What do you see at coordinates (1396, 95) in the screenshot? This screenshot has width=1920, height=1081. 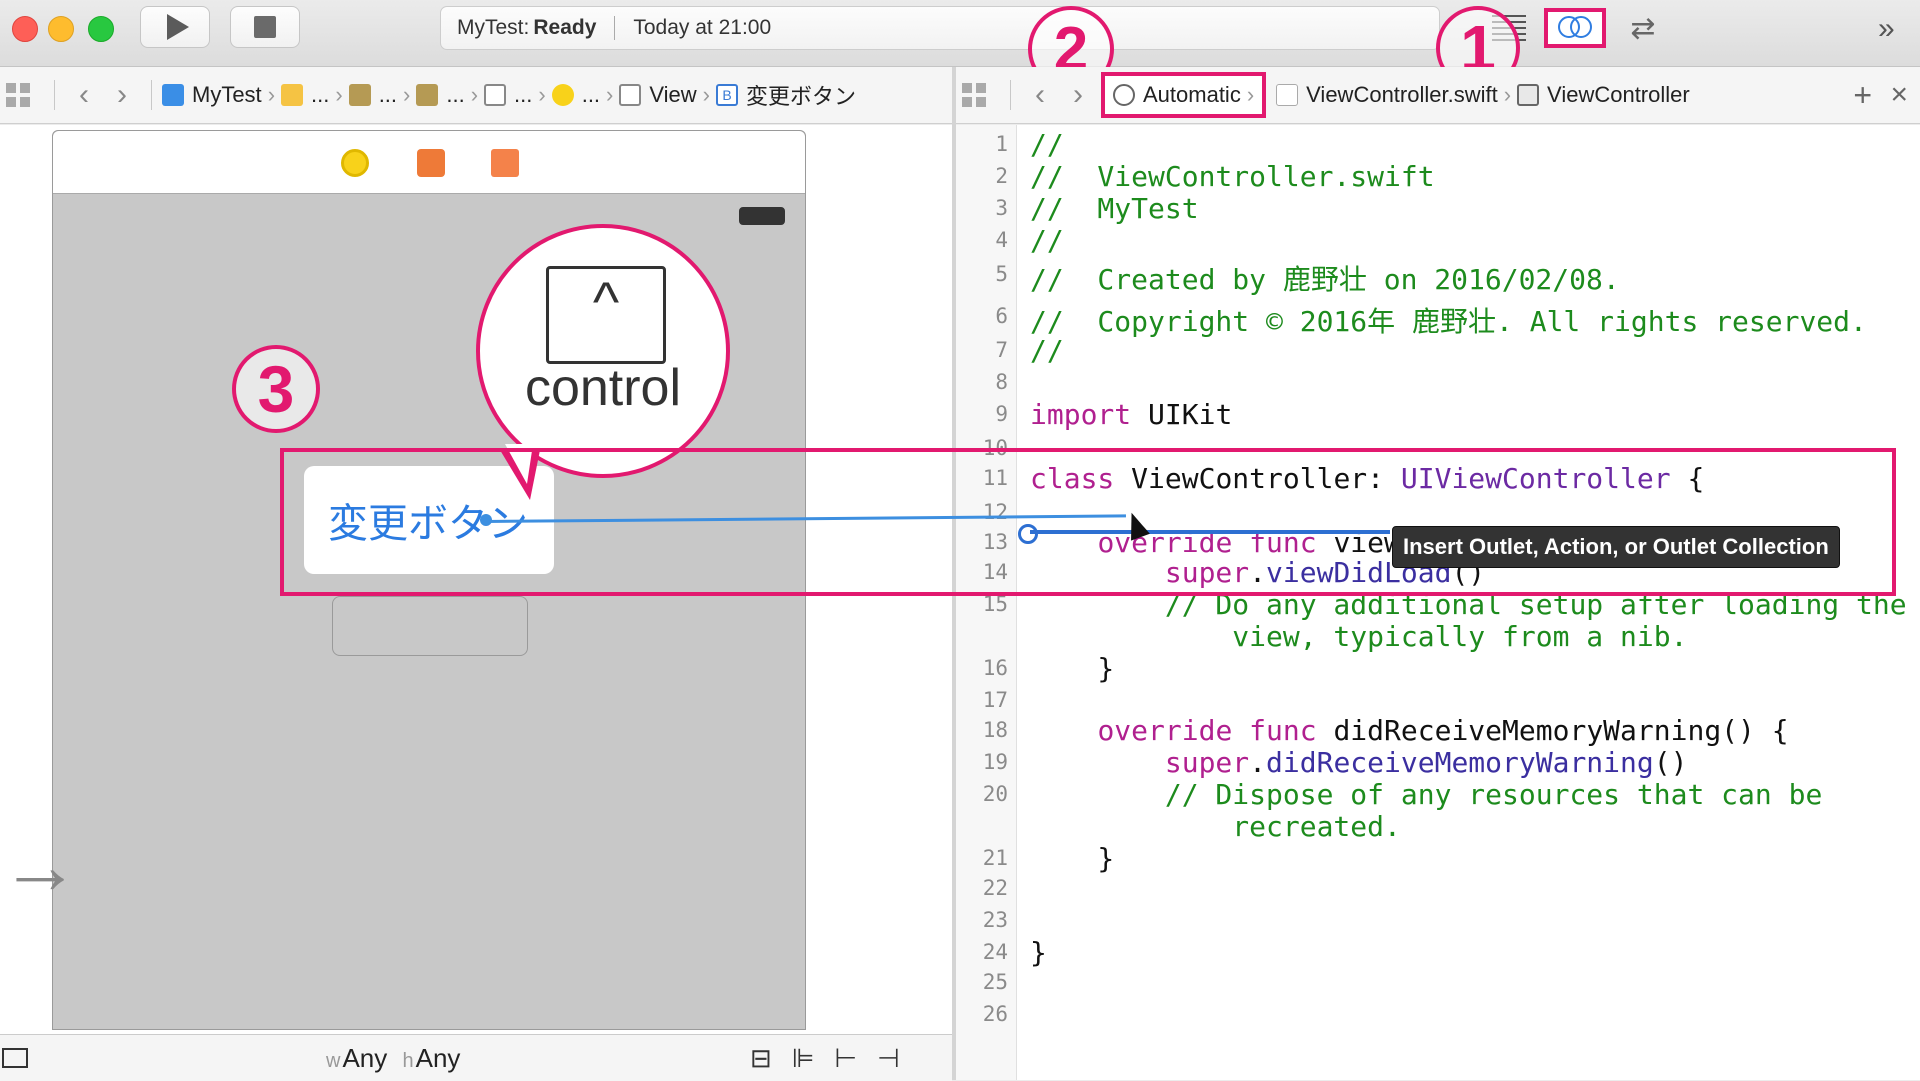 I see `crumb-swift-file: ViewController.swift ›` at bounding box center [1396, 95].